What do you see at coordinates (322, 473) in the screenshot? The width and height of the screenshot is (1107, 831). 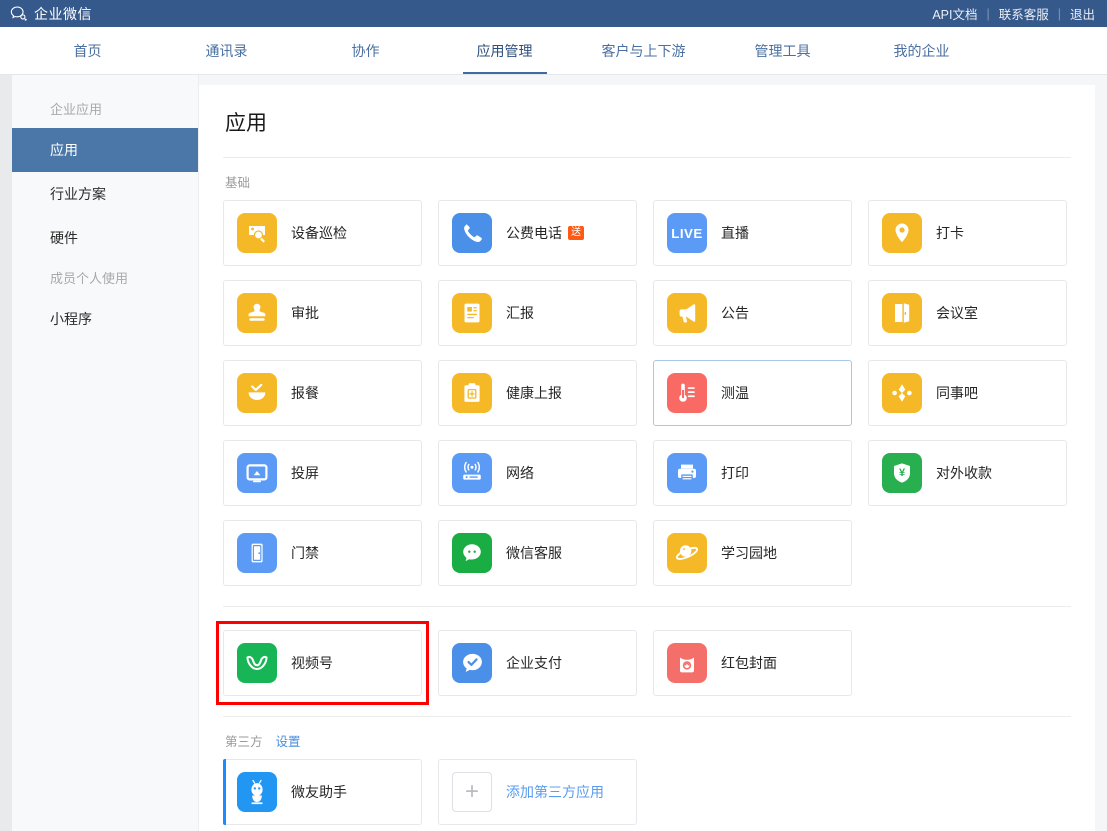 I see `app-card: 投屏` at bounding box center [322, 473].